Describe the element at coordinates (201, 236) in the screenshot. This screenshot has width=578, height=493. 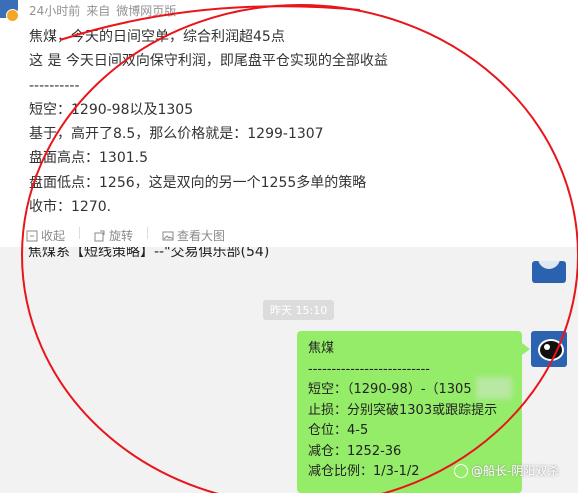
I see `view-large-label: 查看大图` at that location.